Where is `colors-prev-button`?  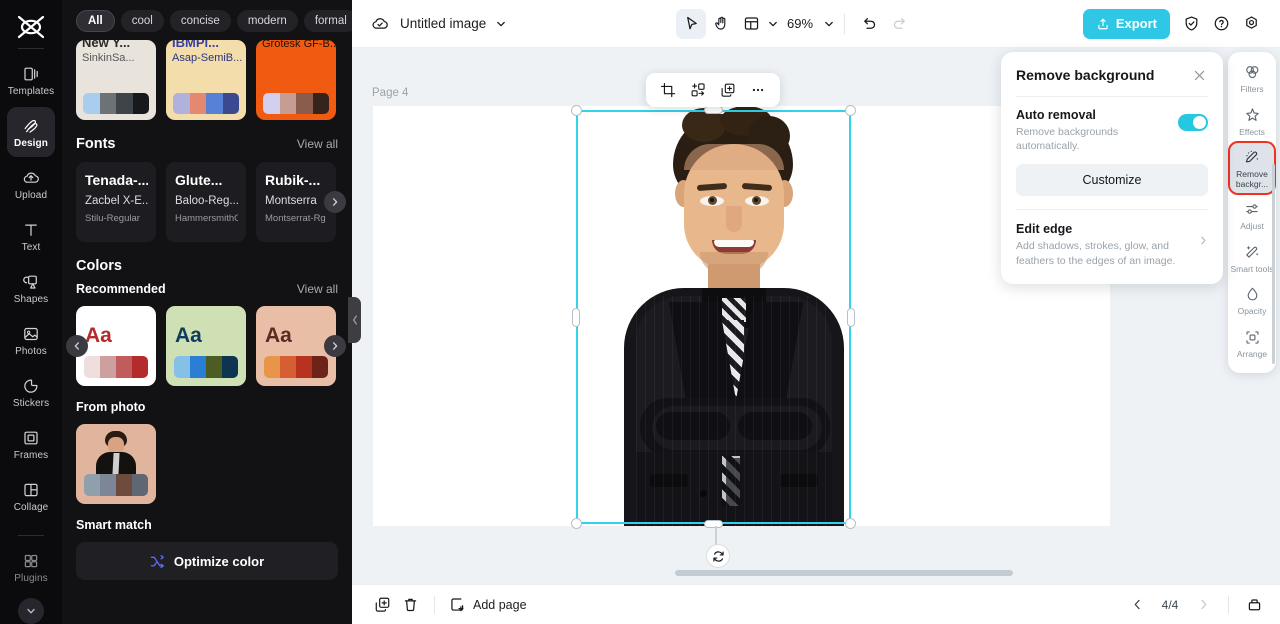
colors-prev-button is located at coordinates (77, 346).